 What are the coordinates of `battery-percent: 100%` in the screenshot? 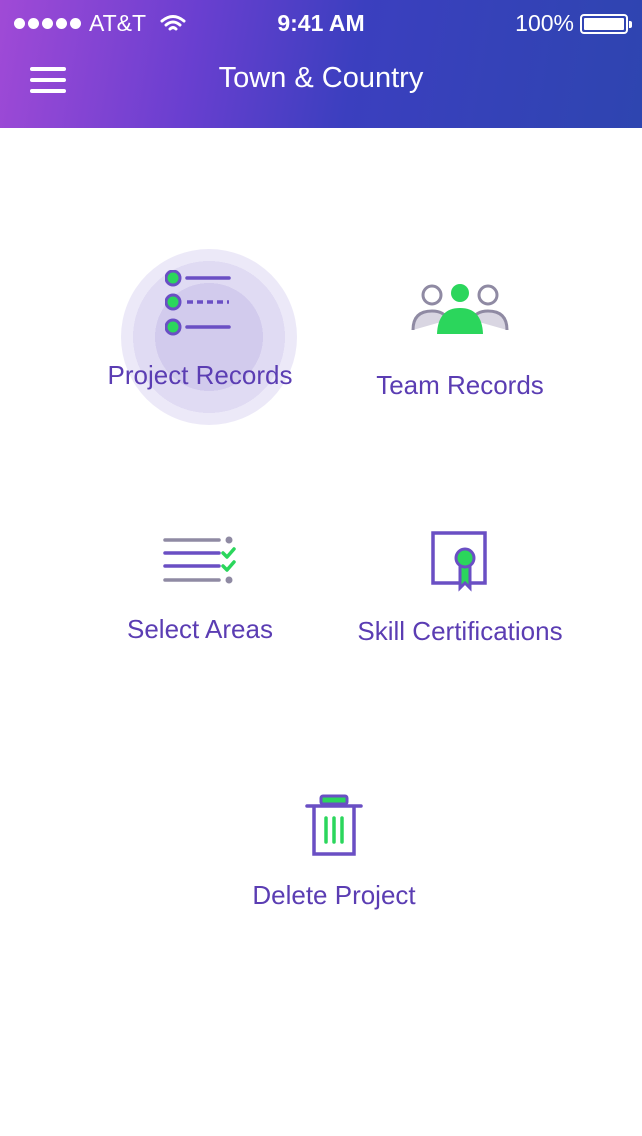 It's located at (544, 23).